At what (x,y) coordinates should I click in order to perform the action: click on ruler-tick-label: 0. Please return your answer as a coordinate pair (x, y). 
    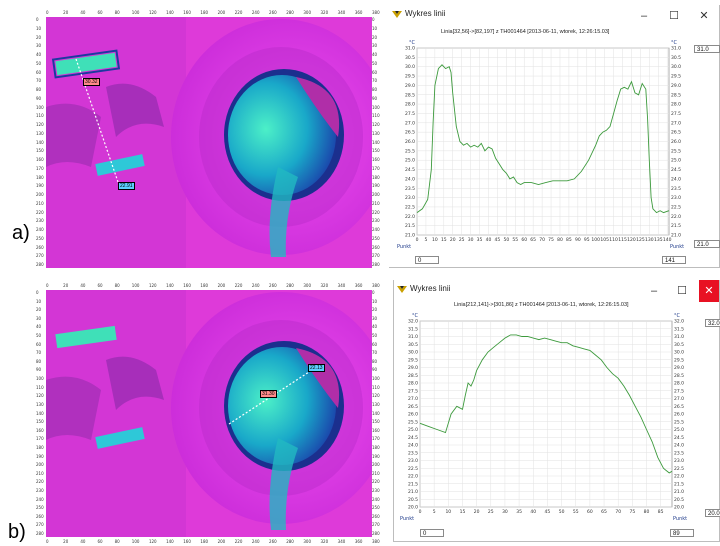
    Looking at the image, I should click on (373, 292).